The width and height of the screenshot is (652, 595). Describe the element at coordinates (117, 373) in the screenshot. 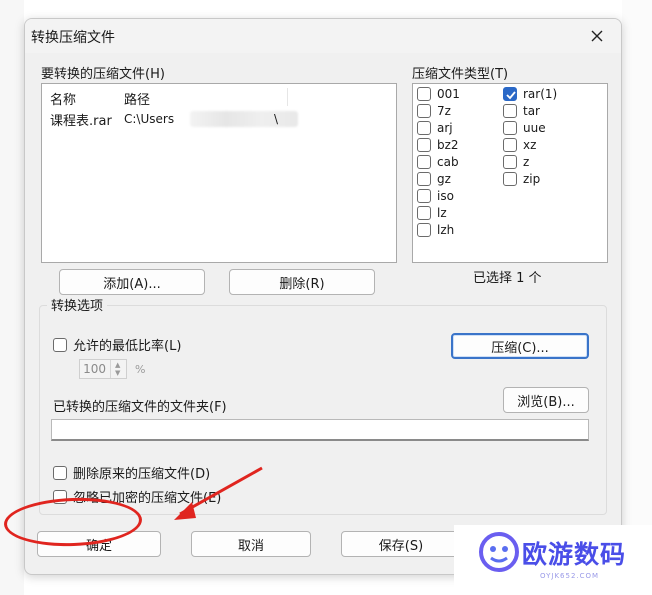

I see `spin-down-icon: ▼` at that location.